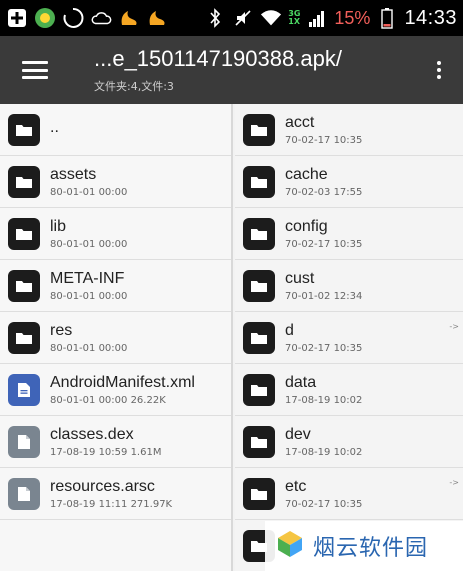 The width and height of the screenshot is (463, 571). I want to click on list-item: assets 80-01-01 00:00, so click(115, 182).